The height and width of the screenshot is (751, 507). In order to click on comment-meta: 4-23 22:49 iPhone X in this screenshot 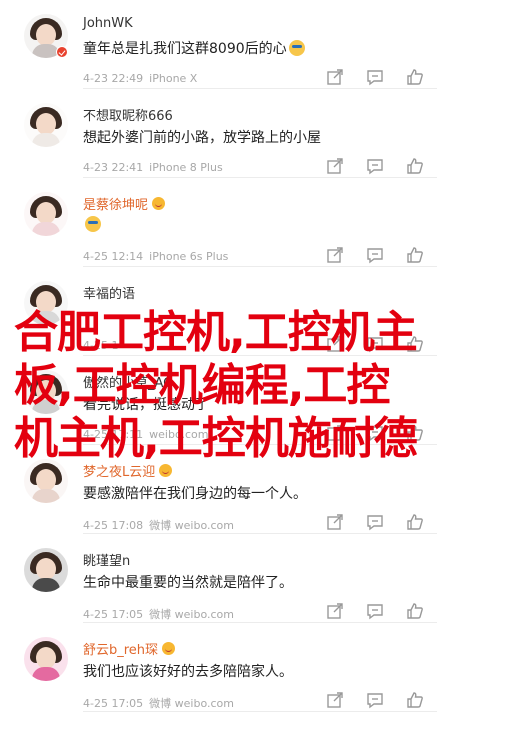, I will do `click(140, 78)`.